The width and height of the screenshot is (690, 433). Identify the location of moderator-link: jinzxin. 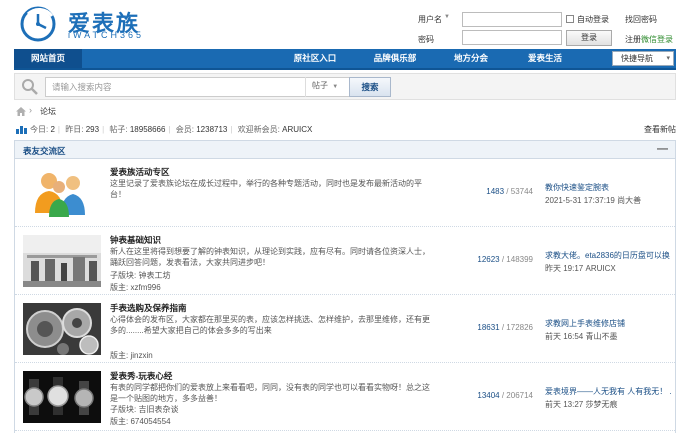
(141, 355).